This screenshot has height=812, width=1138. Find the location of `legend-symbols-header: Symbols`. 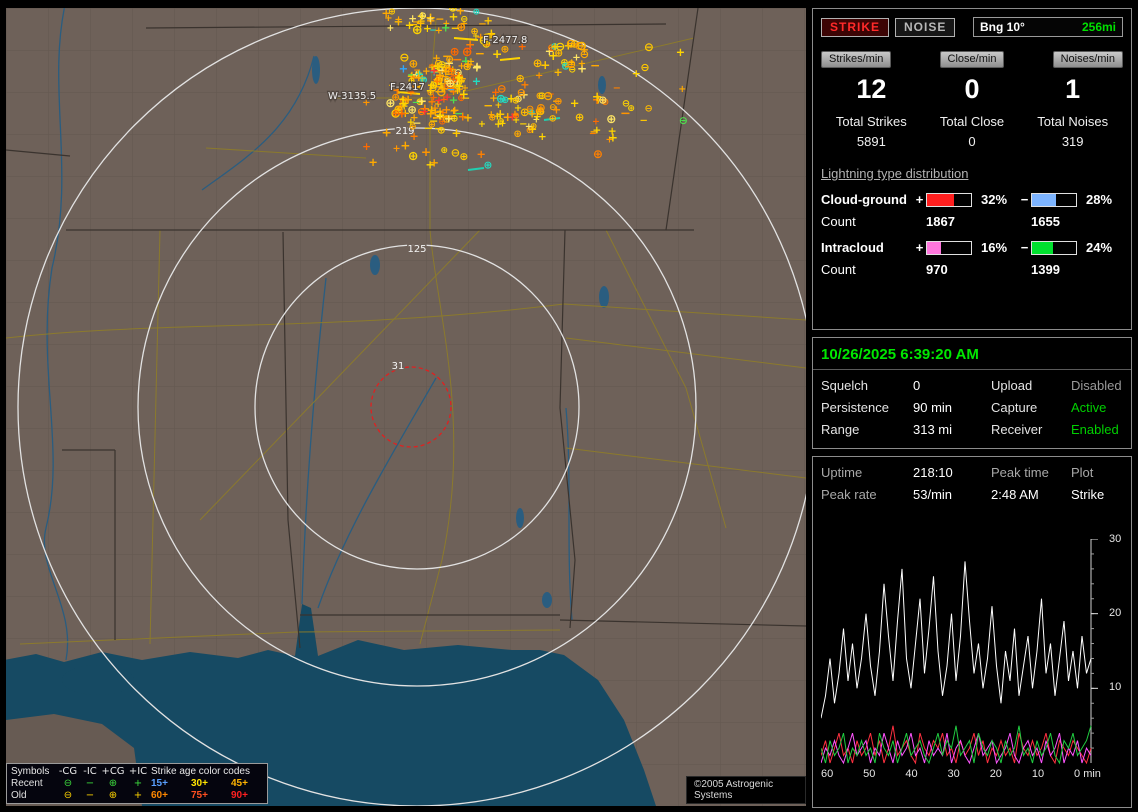

legend-symbols-header: Symbols is located at coordinates (30, 771).